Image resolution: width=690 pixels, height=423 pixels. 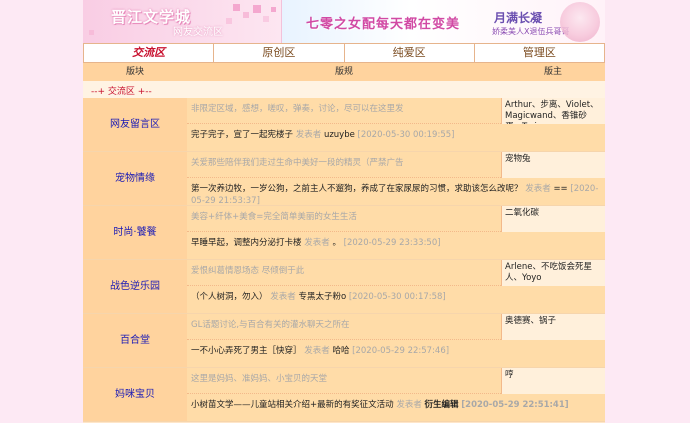 What do you see at coordinates (246, 351) in the screenshot?
I see `latest-post-title: 一不小心弄死了男主［快穿］` at bounding box center [246, 351].